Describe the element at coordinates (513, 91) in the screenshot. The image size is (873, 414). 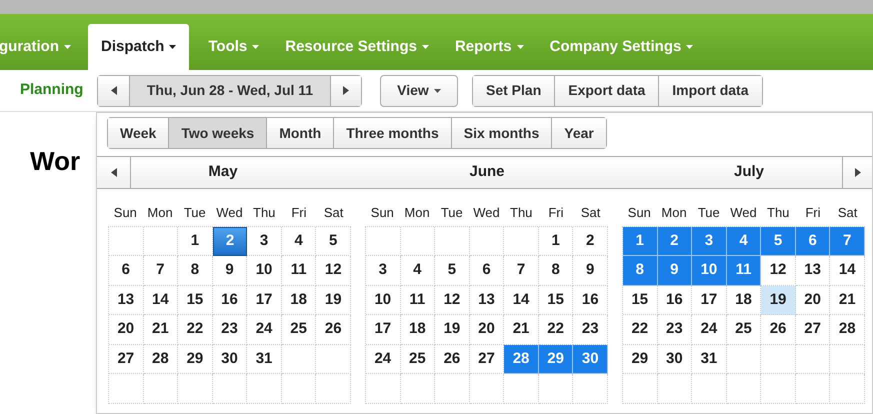
I see `action-button: Set Plan` at that location.